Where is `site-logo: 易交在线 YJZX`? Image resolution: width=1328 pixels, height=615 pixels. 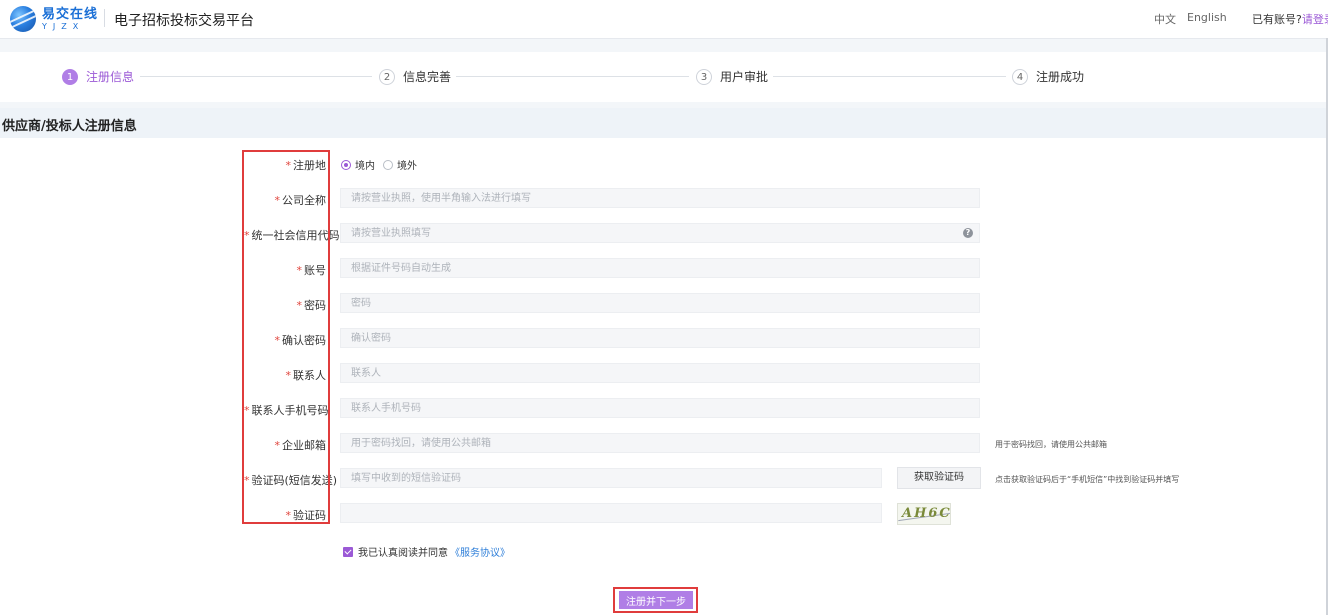
site-logo: 易交在线 YJZX is located at coordinates (55, 19).